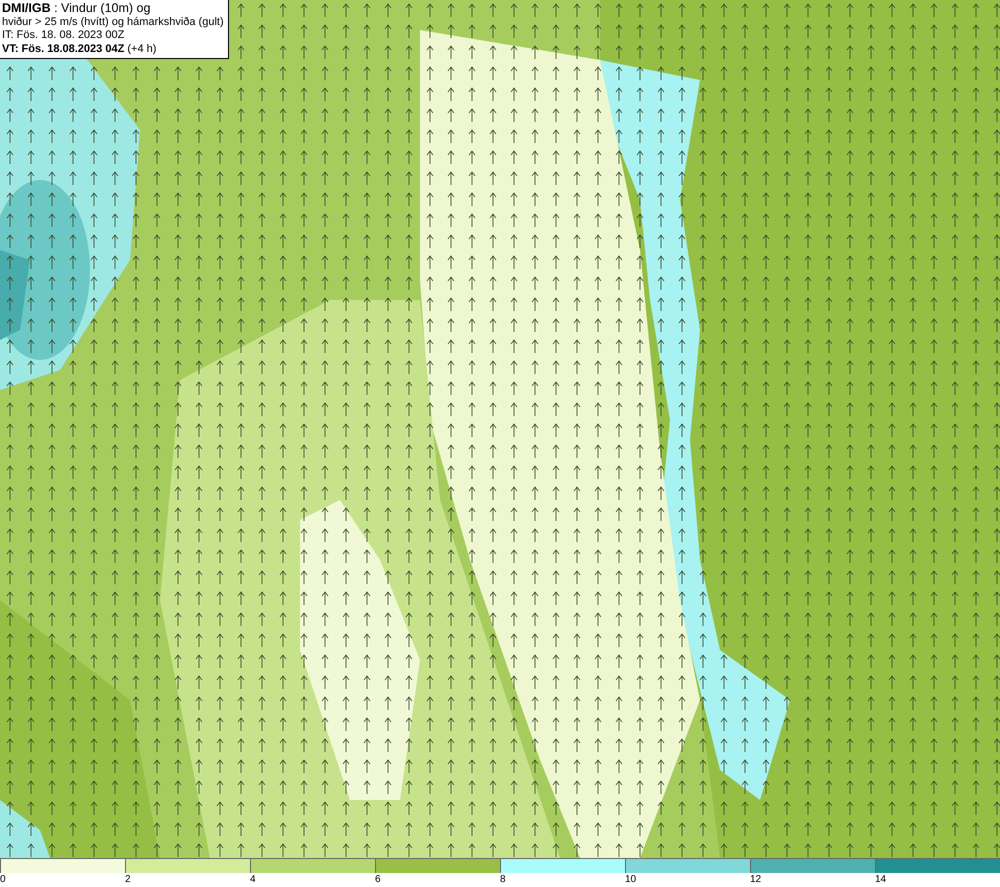 The width and height of the screenshot is (1000, 887). I want to click on title-text: hviður > 25 m/s (hvítt) og hámarkshviða (gult), so click(113, 22).